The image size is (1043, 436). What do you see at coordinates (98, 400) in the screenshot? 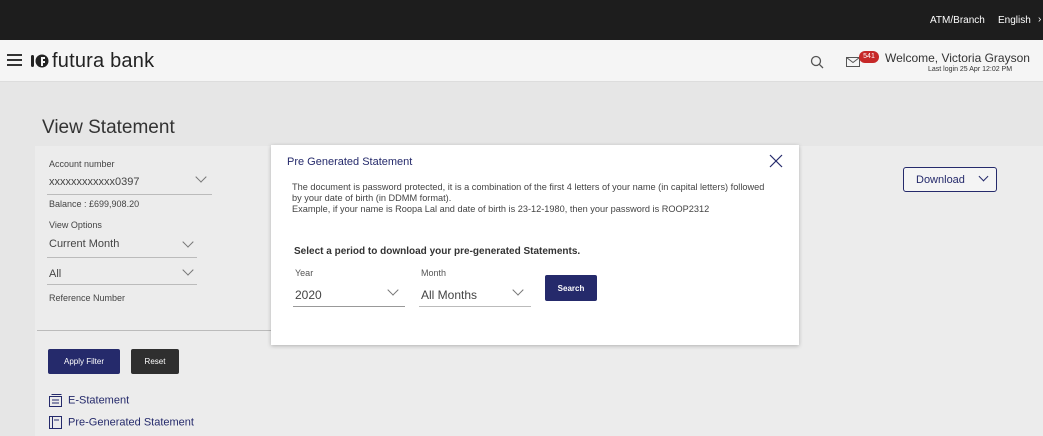
I see `e-statement-label: E-Statement` at bounding box center [98, 400].